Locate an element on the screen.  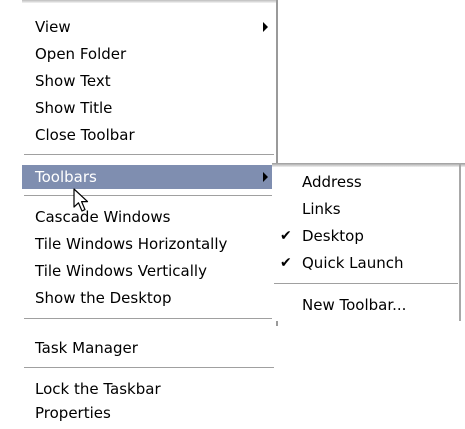
menu-item-label: Lock the Taskbar is located at coordinates (98, 389).